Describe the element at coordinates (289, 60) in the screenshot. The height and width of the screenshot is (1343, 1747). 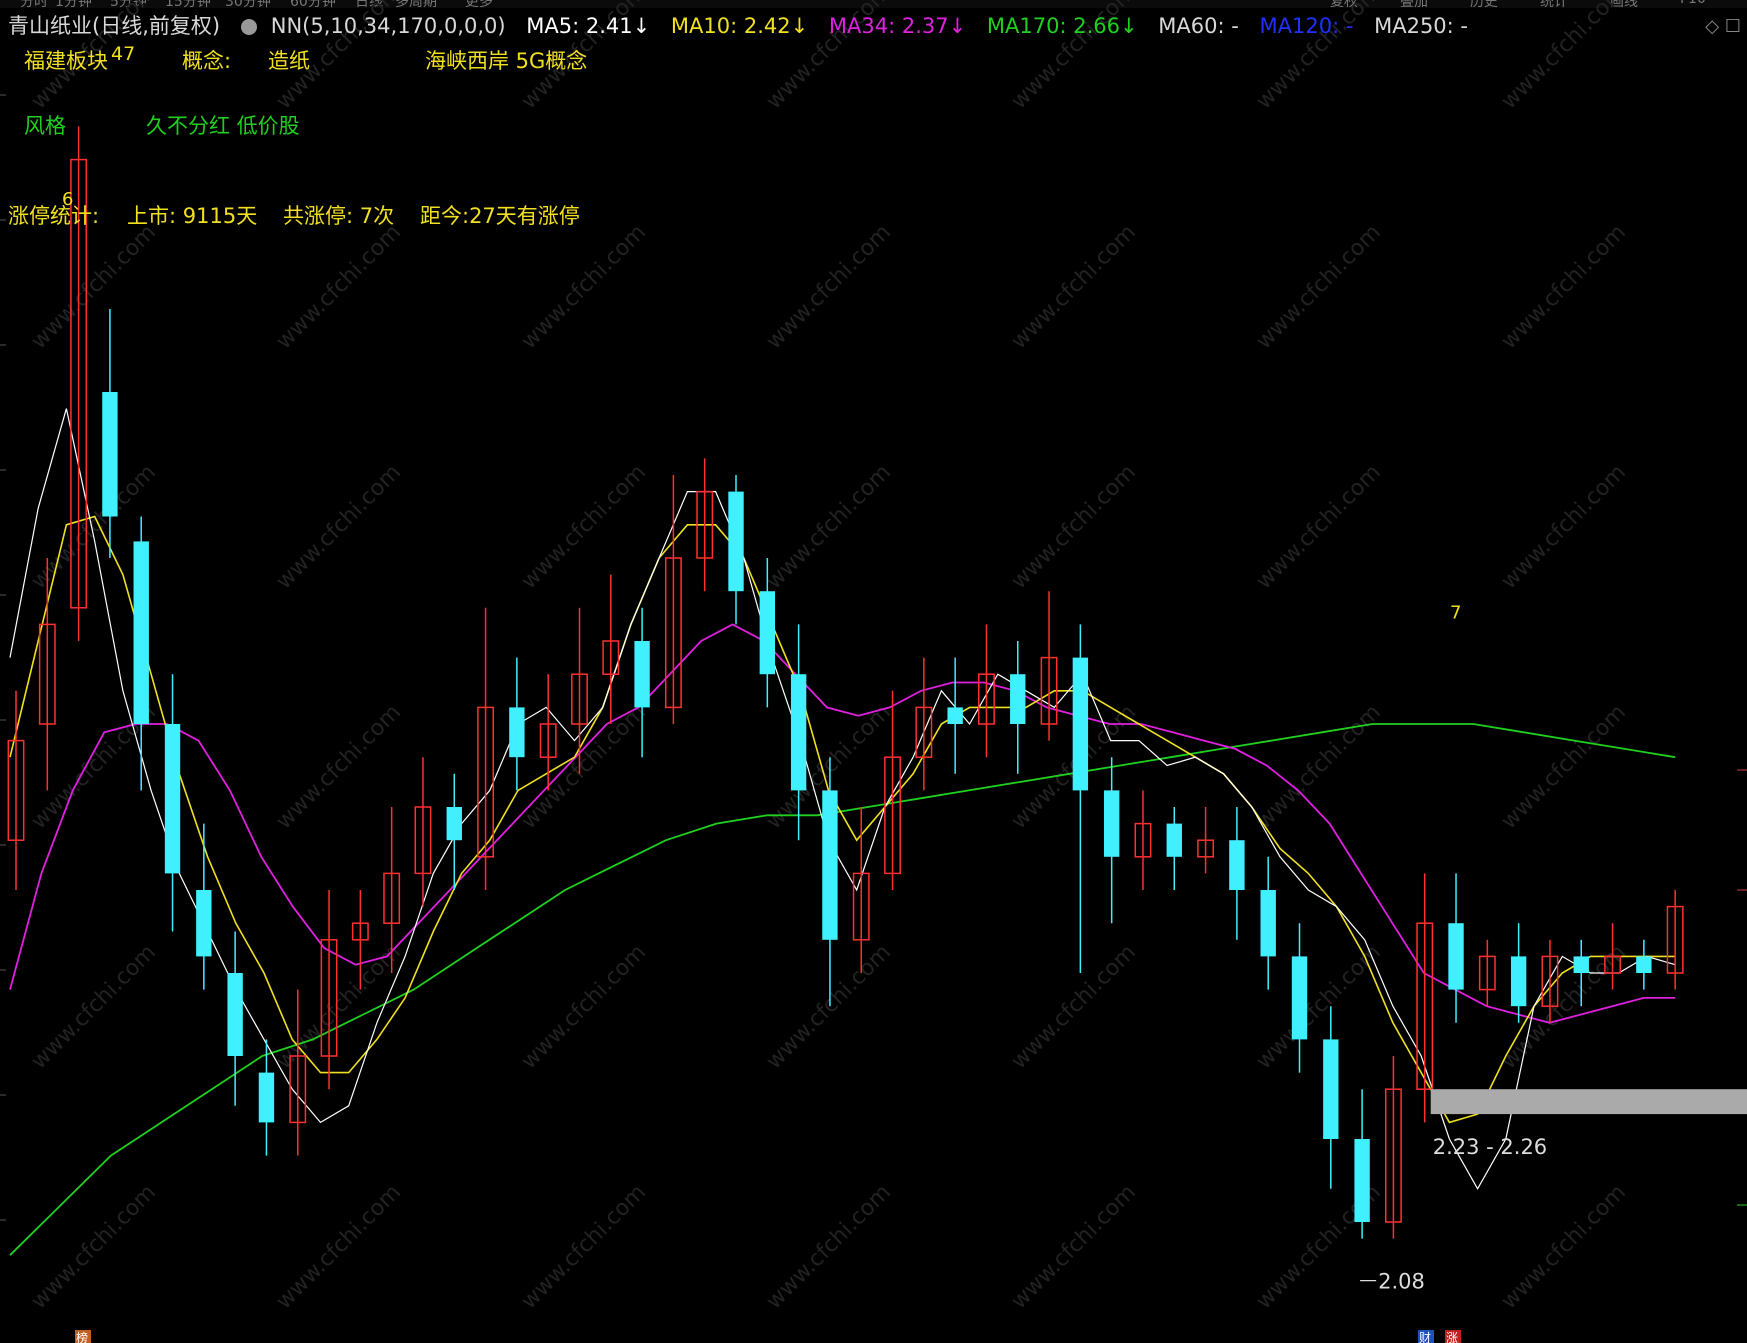
I see `concept-item-1: 造纸` at that location.